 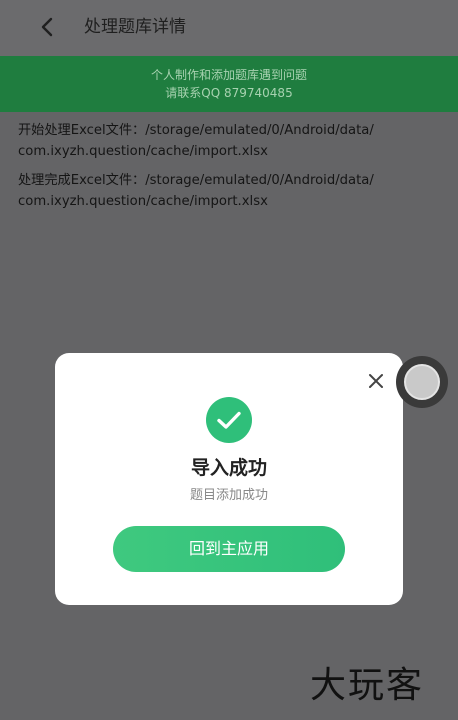 I want to click on return-to-main-app-button: 回到主应用, so click(x=229, y=549).